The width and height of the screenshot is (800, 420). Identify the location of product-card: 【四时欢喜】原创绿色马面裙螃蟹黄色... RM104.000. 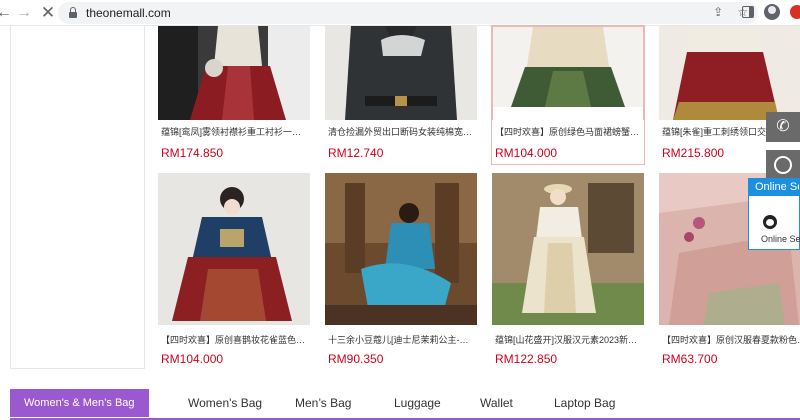
(568, 95).